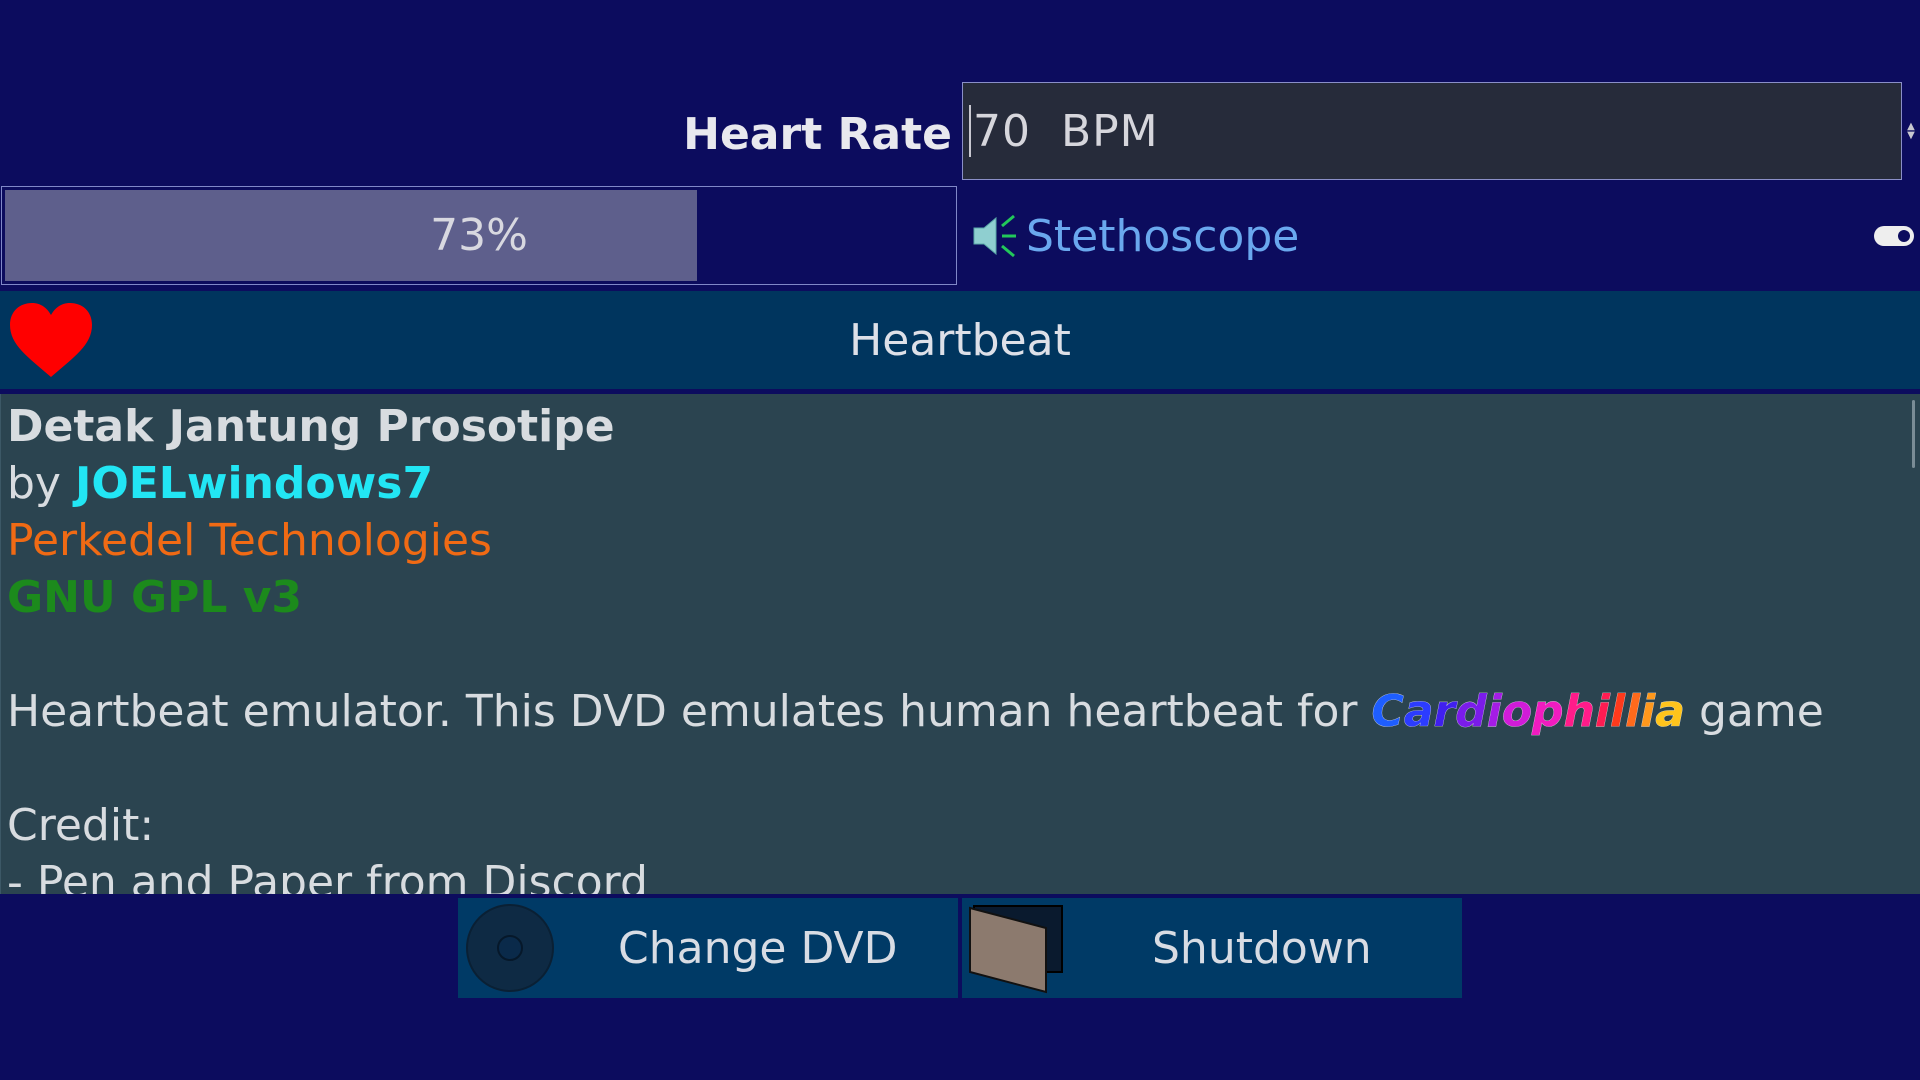  I want to click on author-link: JOELwindows7, so click(254, 483).